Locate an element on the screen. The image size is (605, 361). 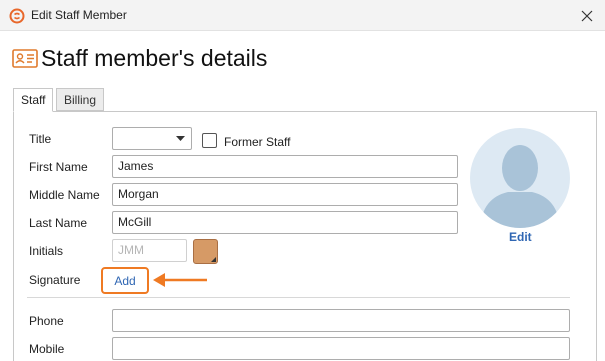
close-button is located at coordinates (587, 15).